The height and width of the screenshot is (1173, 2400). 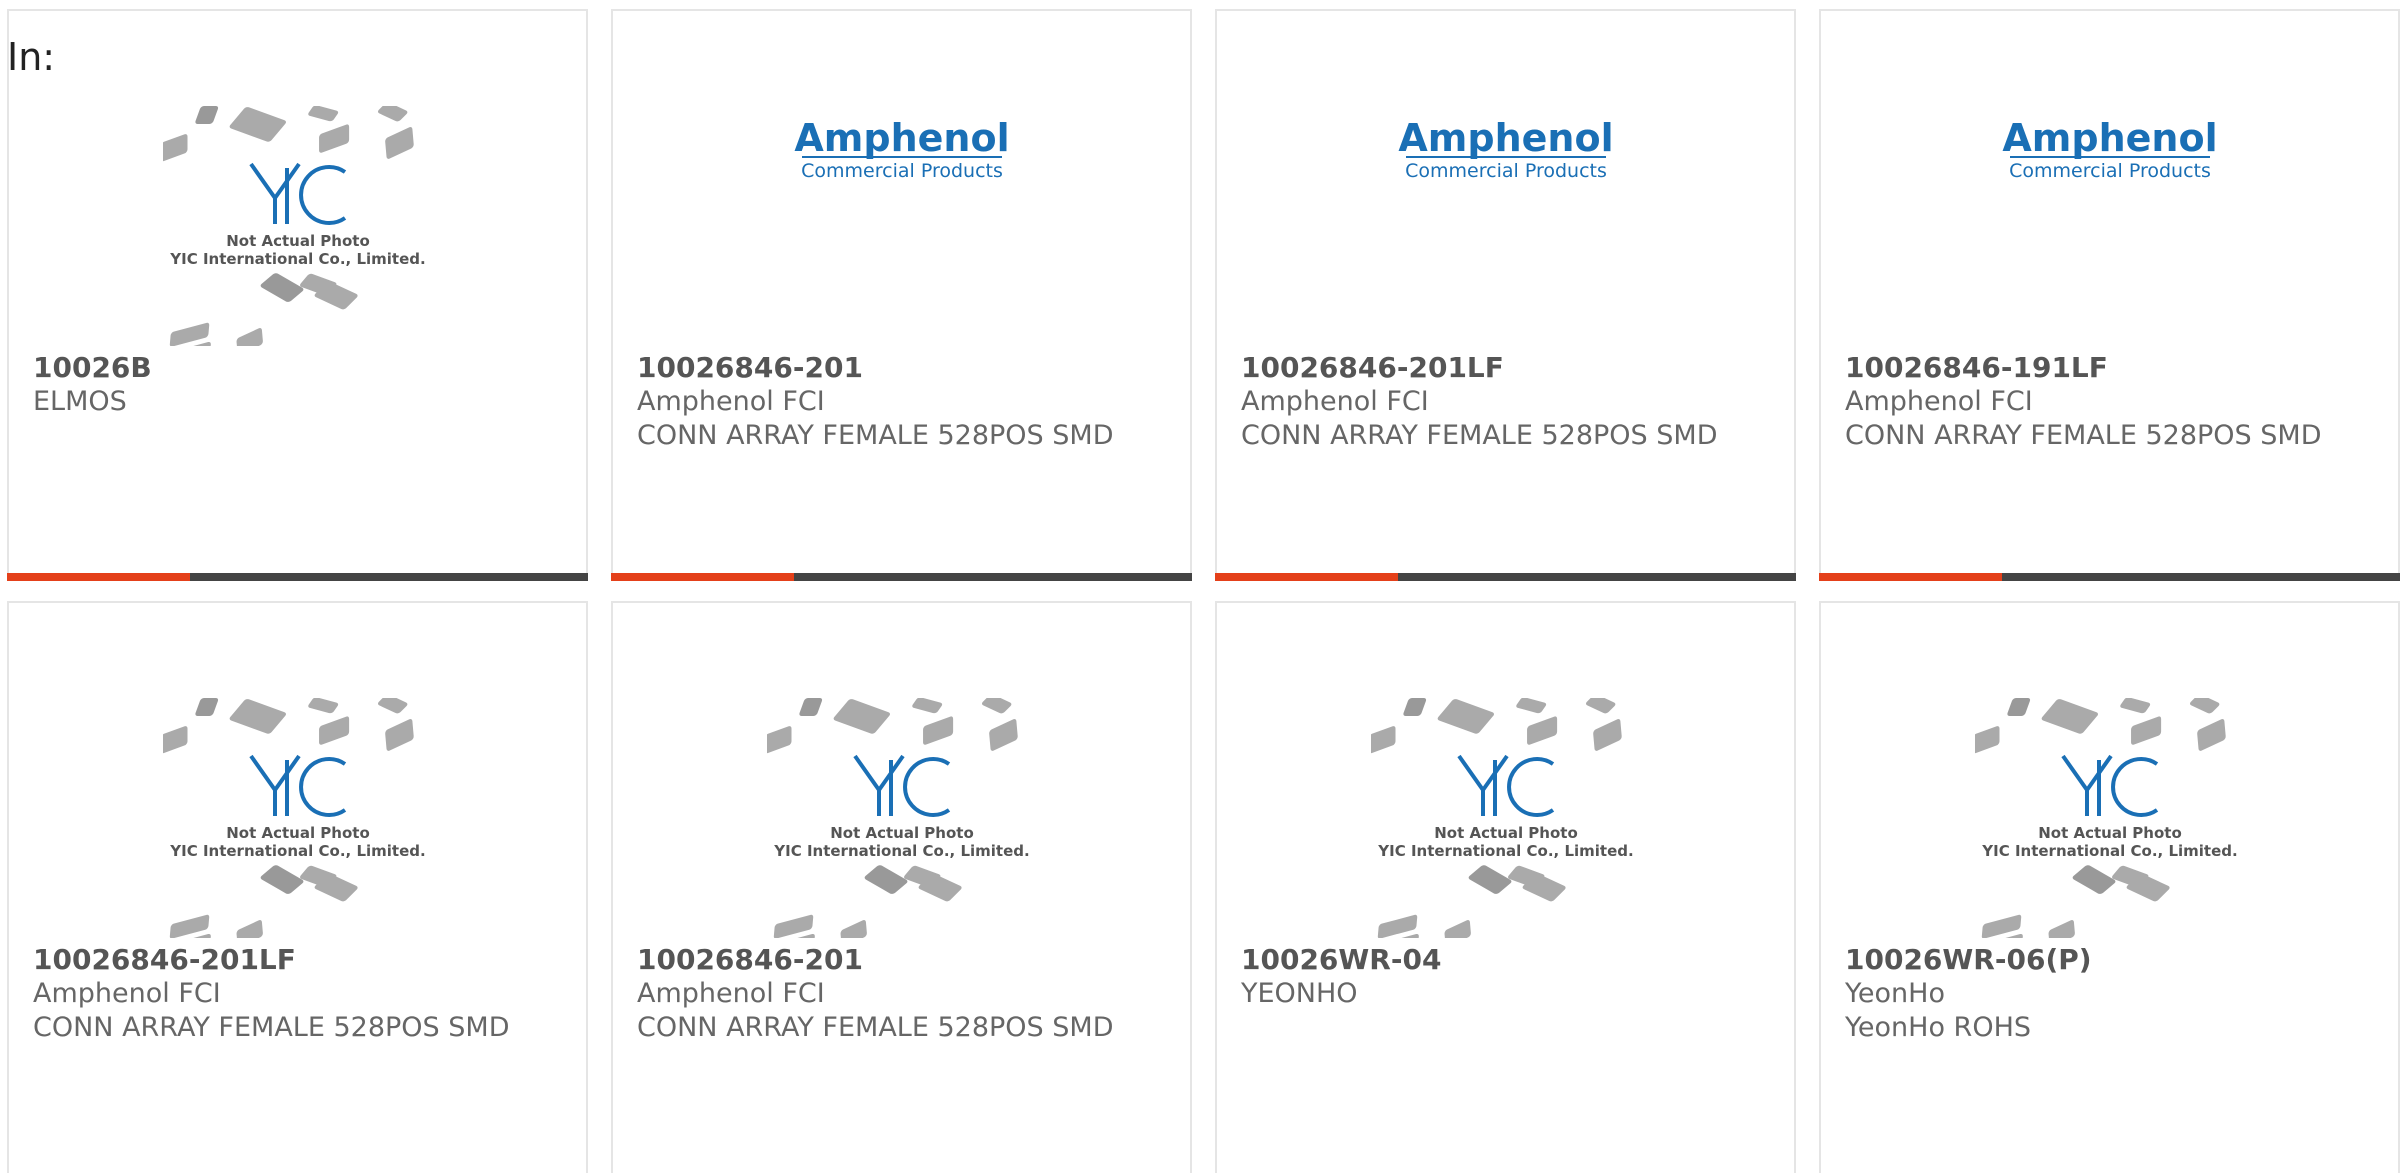 What do you see at coordinates (2109, 960) in the screenshot?
I see `part-number: 10026WR-06(P)` at bounding box center [2109, 960].